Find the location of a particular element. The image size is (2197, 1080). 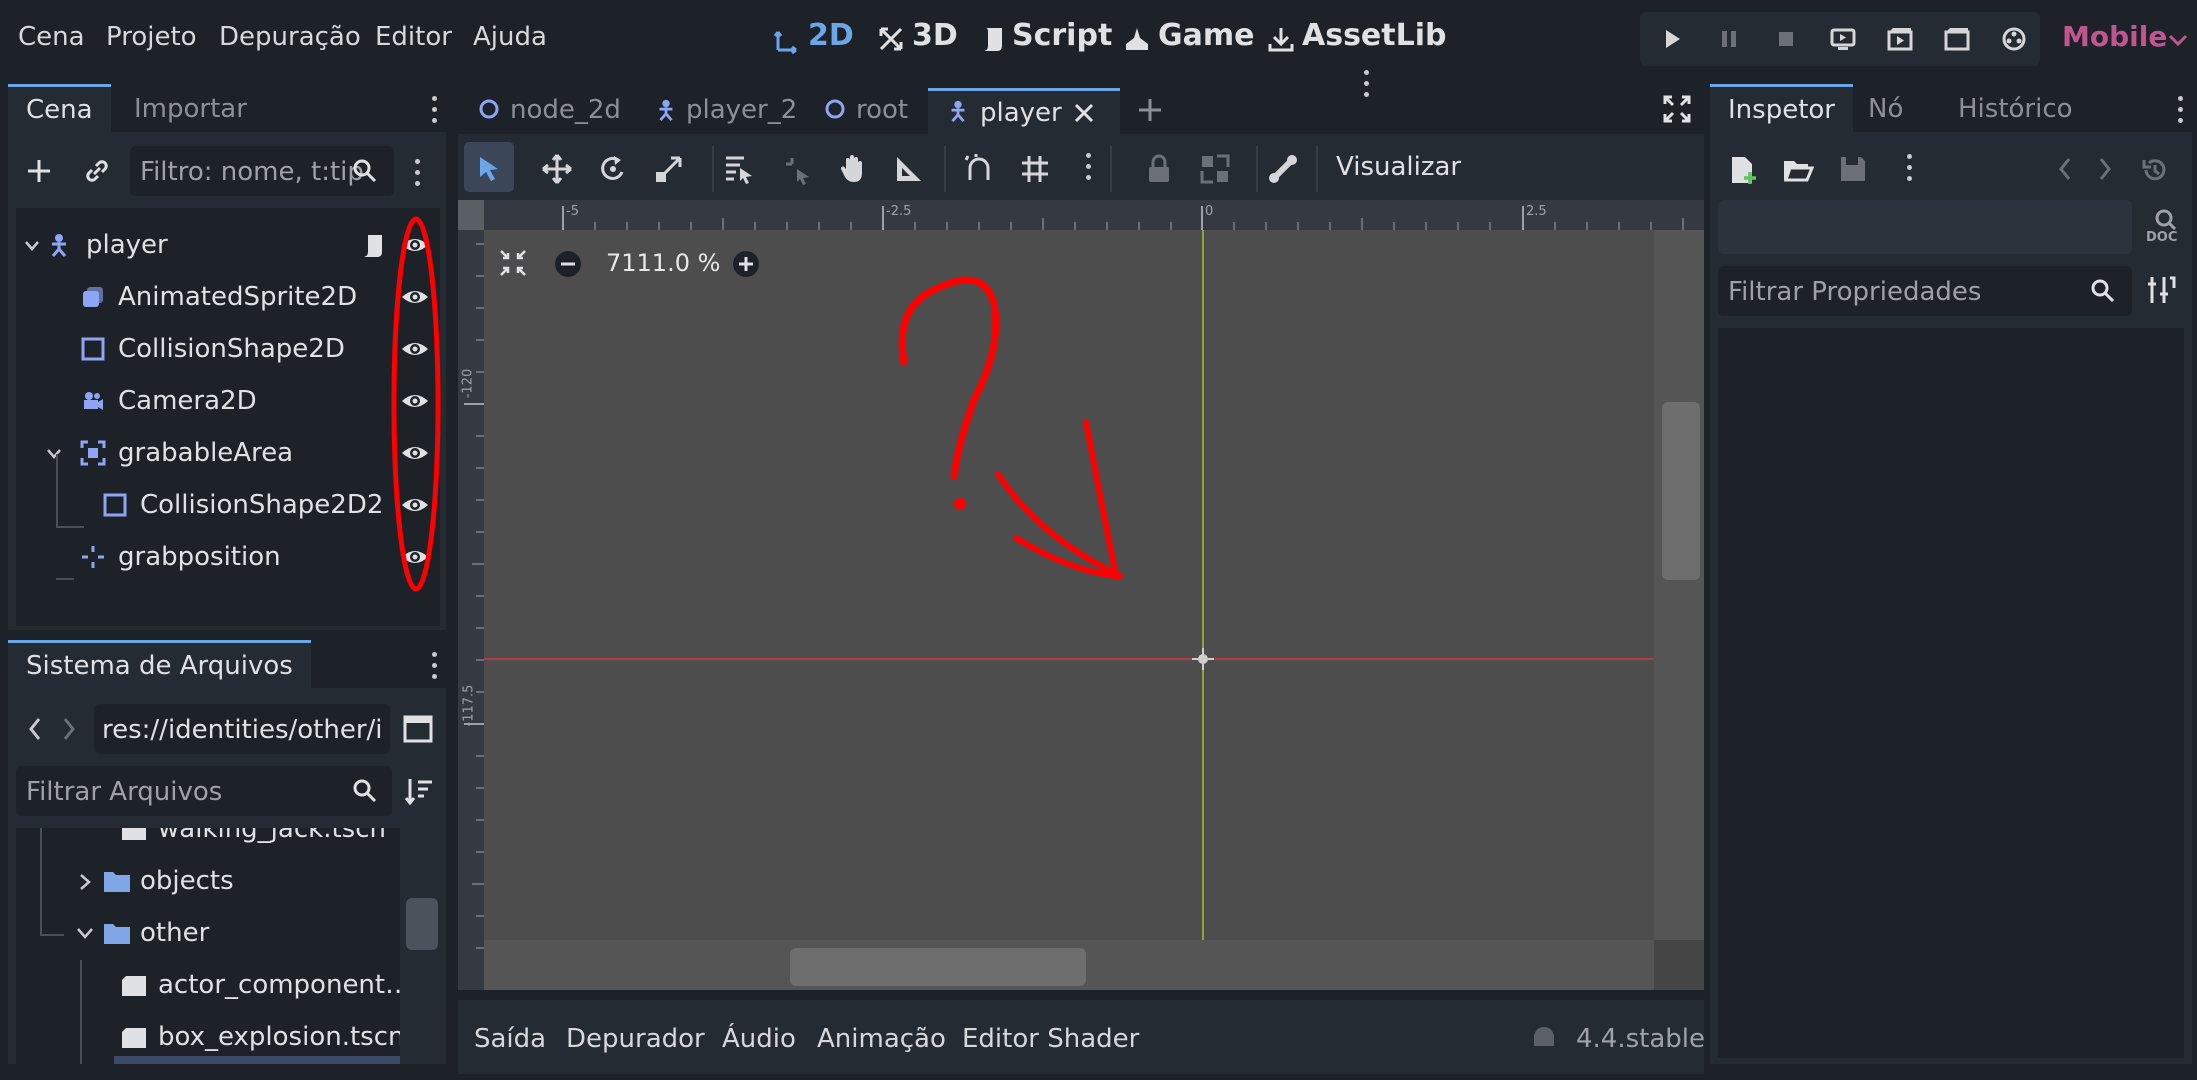

zoom-level: 7111.0 % is located at coordinates (663, 263).